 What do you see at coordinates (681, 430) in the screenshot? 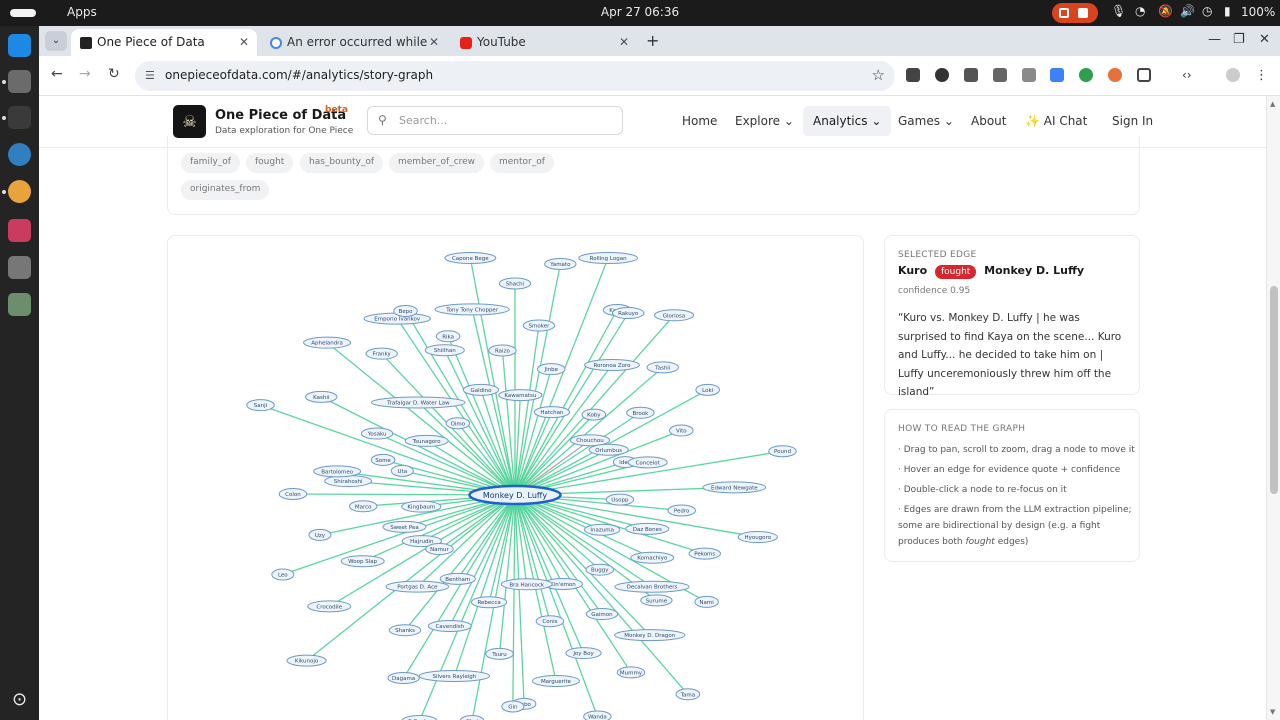
I see `graph-node: Vito` at bounding box center [681, 430].